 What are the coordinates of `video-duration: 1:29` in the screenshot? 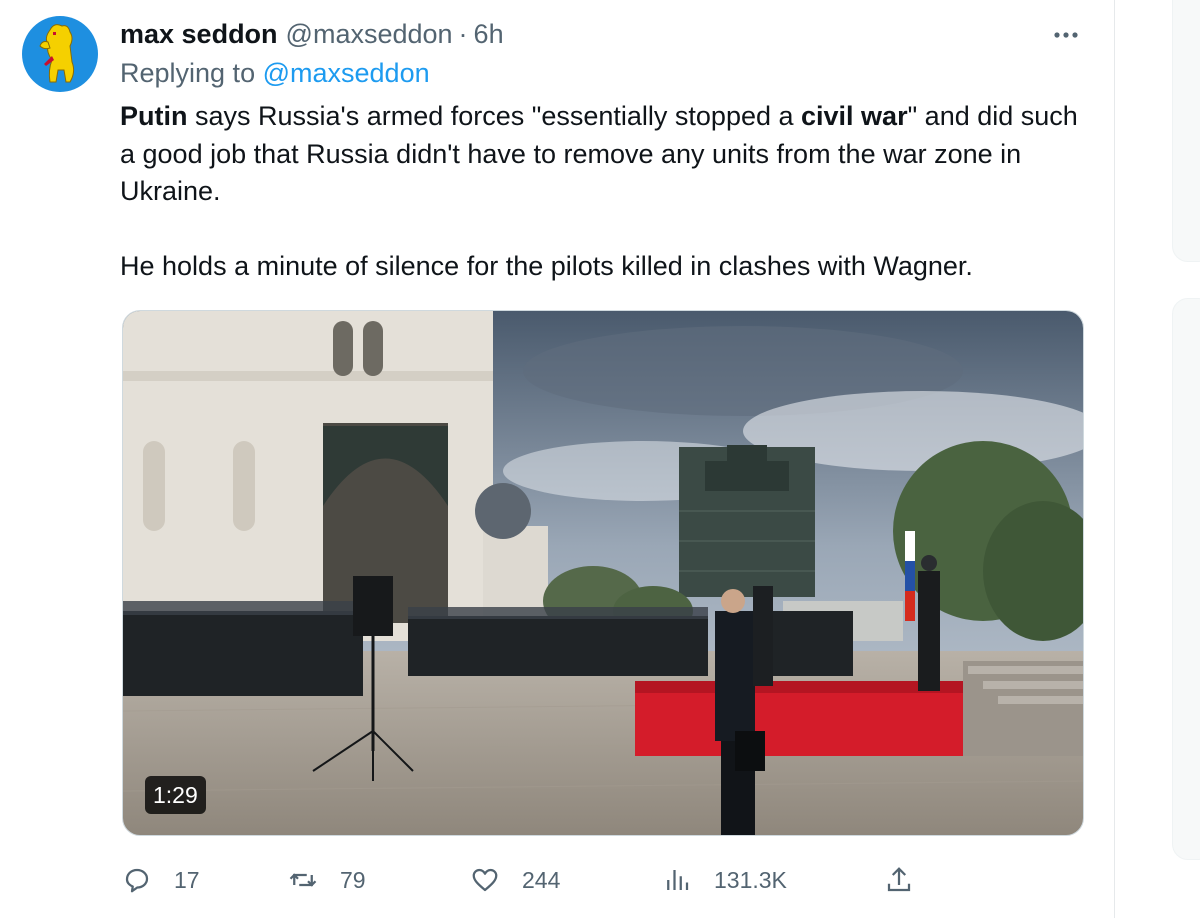 It's located at (175, 795).